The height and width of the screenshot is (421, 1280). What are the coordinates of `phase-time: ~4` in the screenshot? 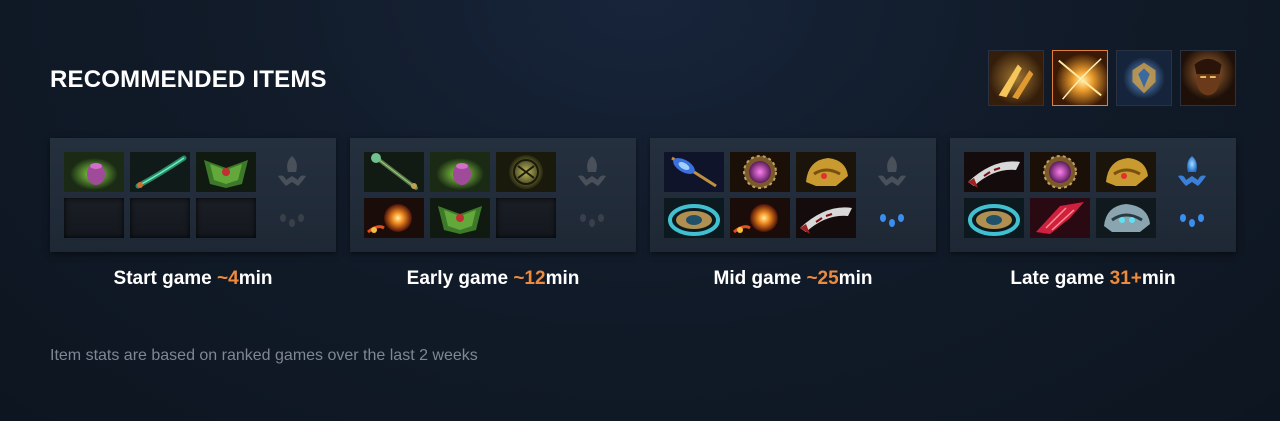 It's located at (228, 278).